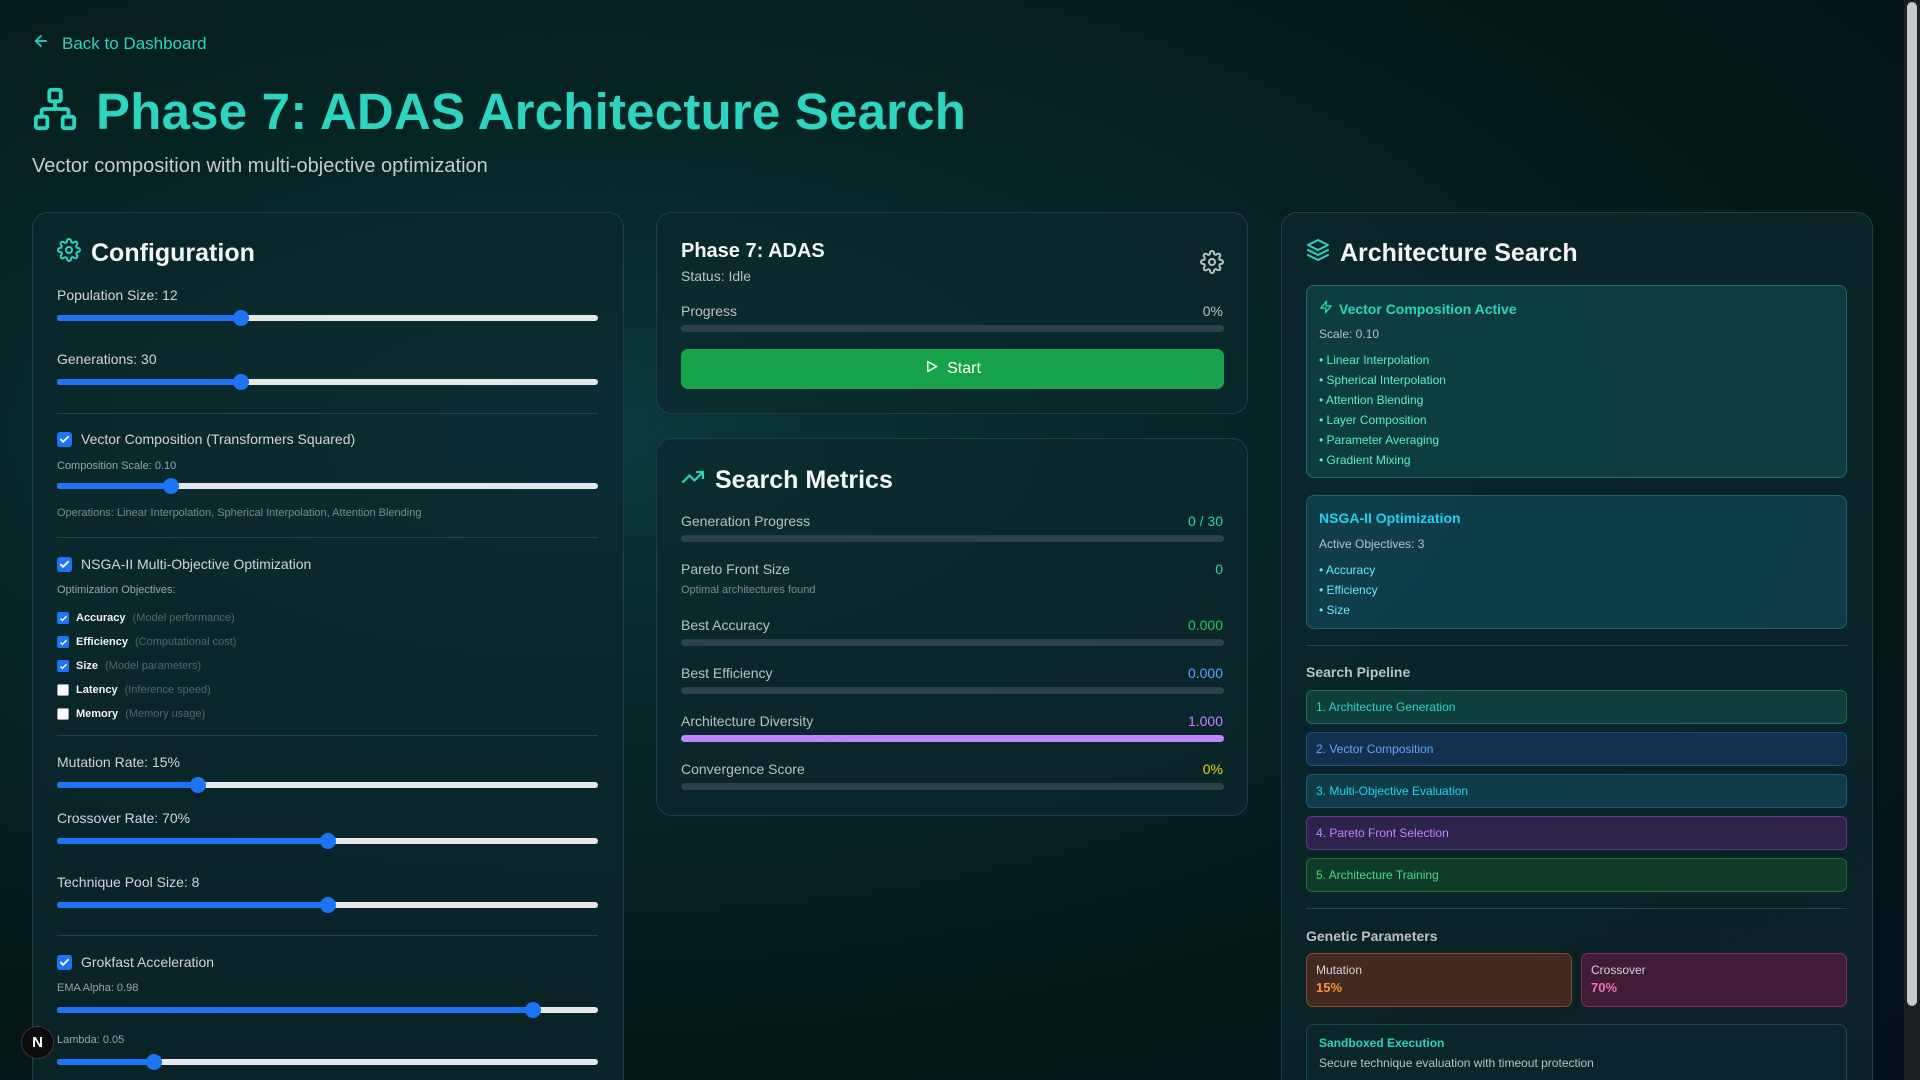  Describe the element at coordinates (748, 590) in the screenshot. I see `pareto-front-sub: Optimal architectures found` at that location.